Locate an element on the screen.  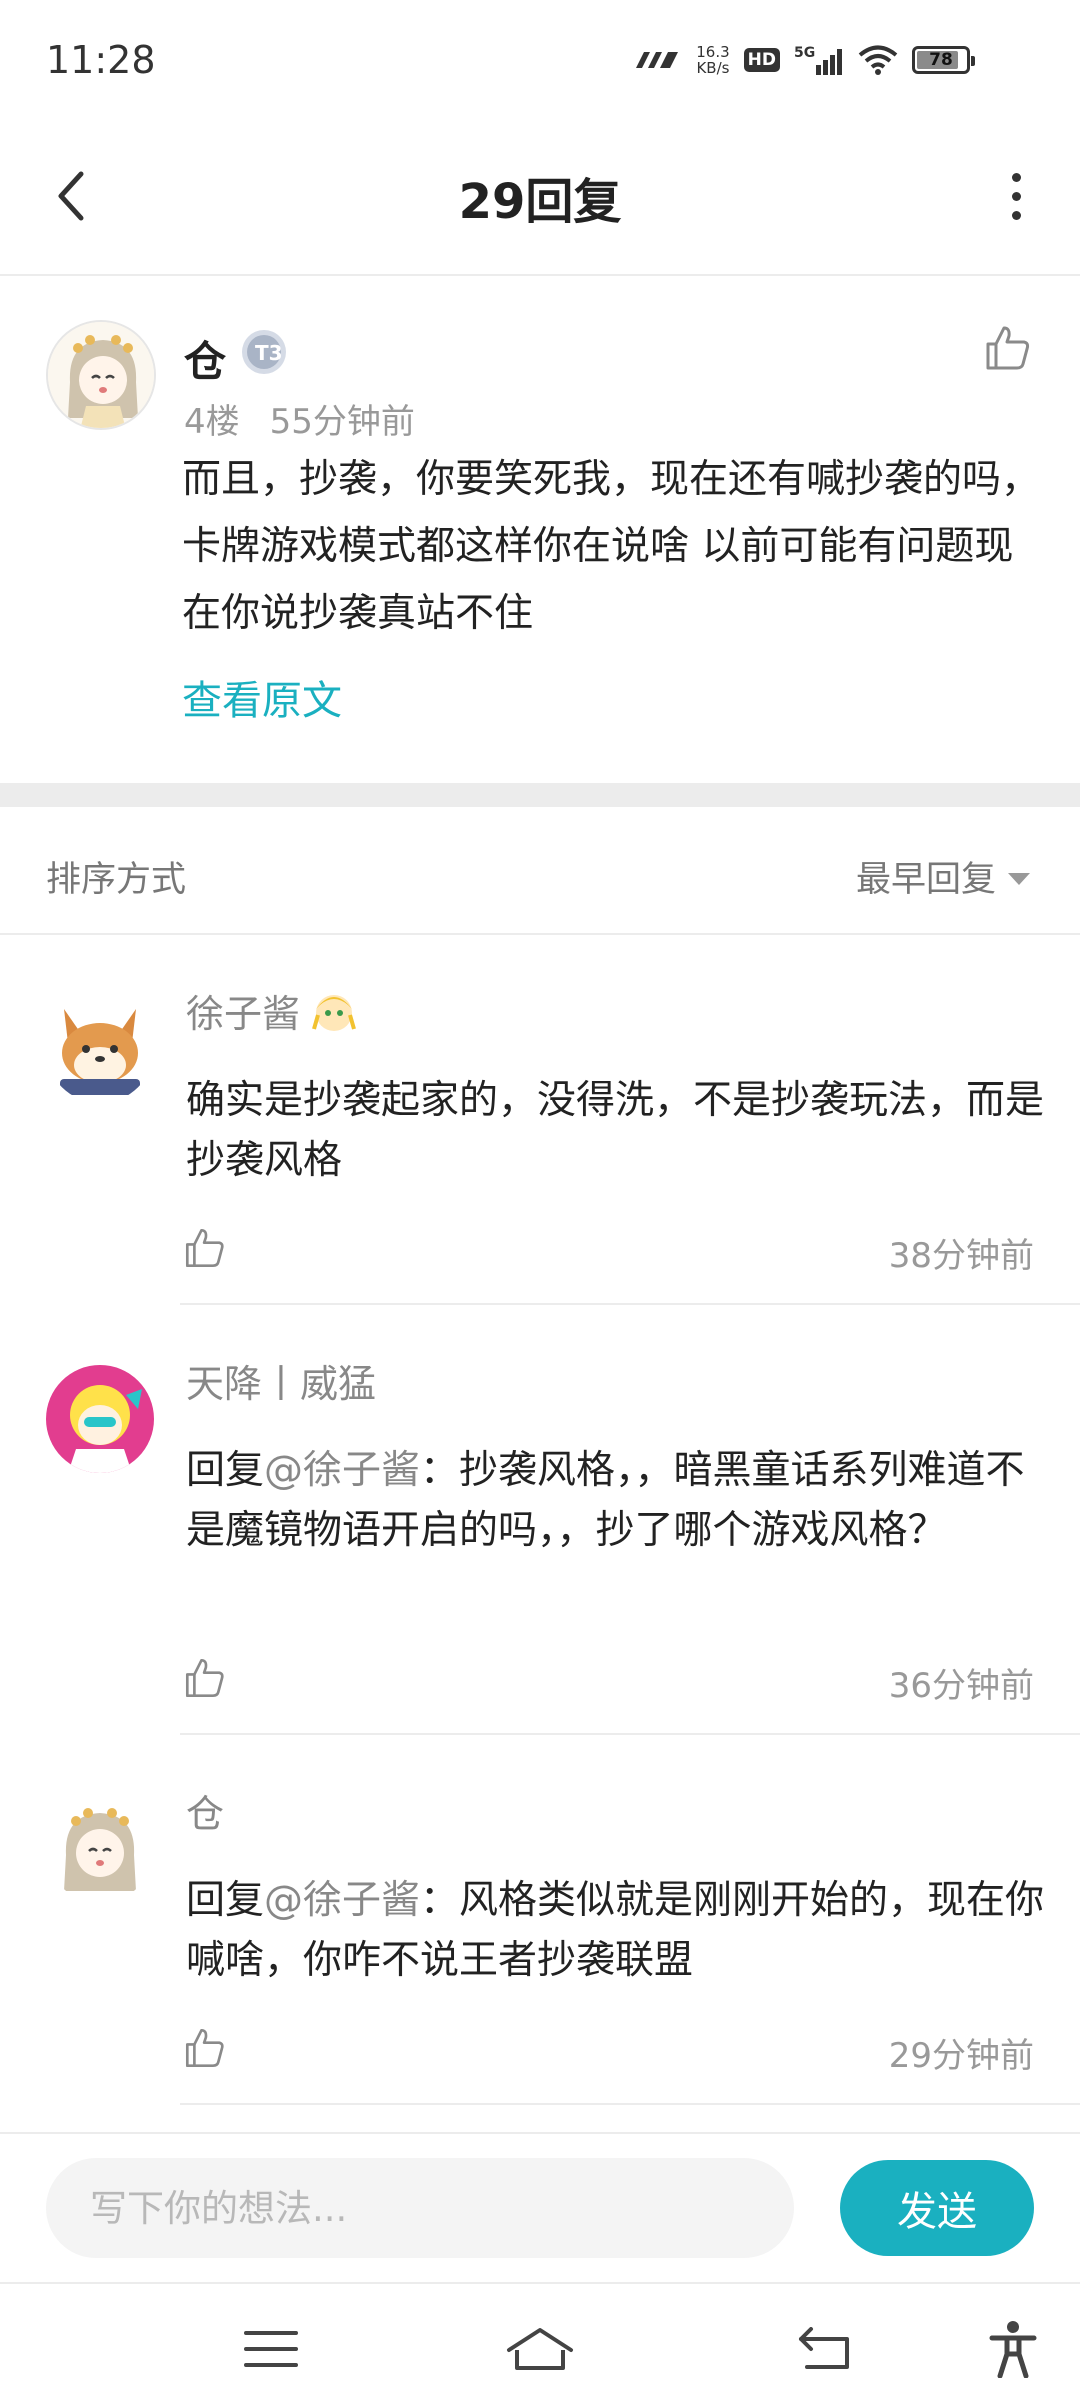
home-icon is located at coordinates (540, 2349).